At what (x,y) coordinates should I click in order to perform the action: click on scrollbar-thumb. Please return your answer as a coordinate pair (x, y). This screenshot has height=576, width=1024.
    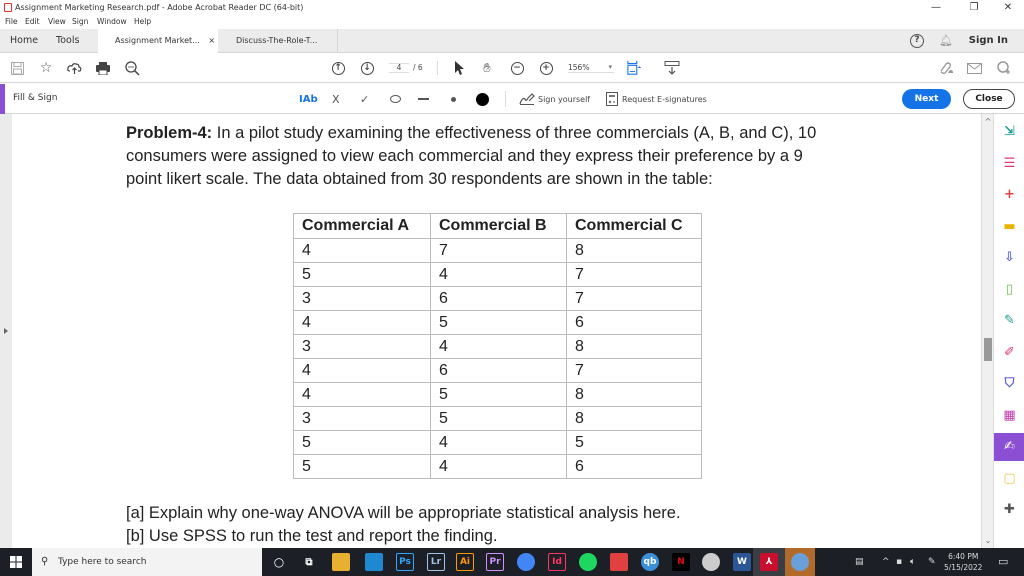
    Looking at the image, I should click on (988, 349).